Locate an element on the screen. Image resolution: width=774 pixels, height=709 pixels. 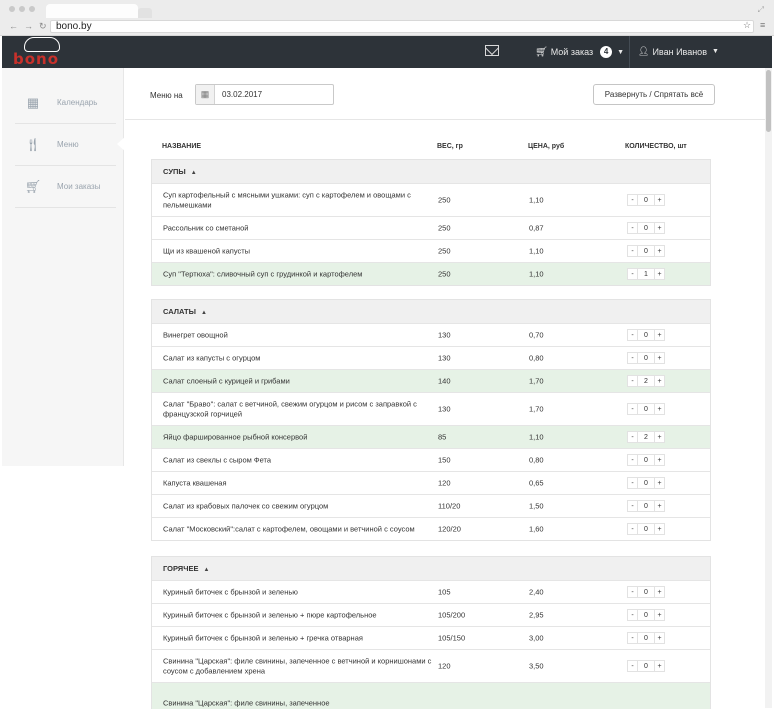
fork-knife-icon: 🍴︎ is located at coordinates (33, 144).